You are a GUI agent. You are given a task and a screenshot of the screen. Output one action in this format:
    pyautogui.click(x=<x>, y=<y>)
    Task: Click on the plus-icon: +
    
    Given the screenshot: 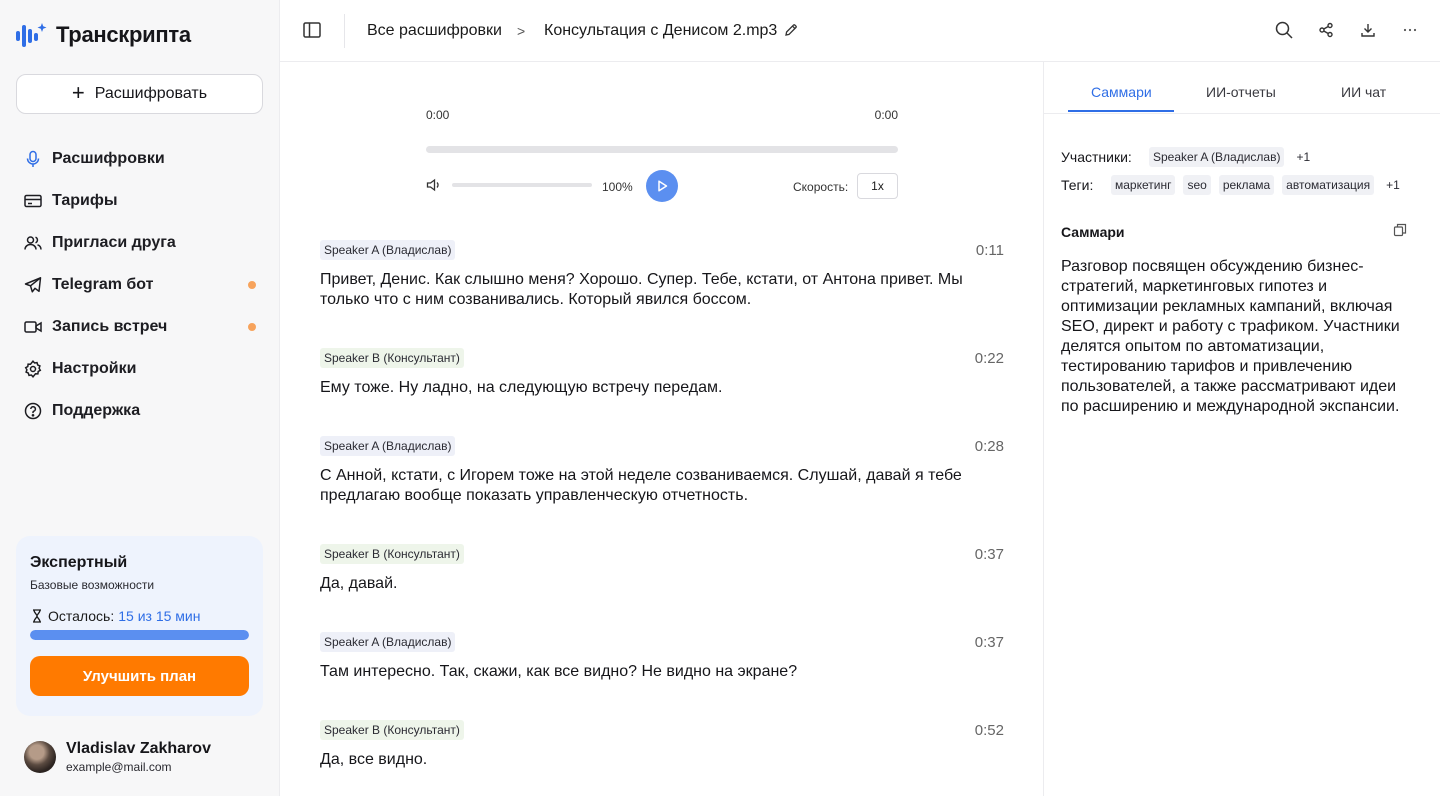 What is the action you would take?
    pyautogui.click(x=78, y=92)
    